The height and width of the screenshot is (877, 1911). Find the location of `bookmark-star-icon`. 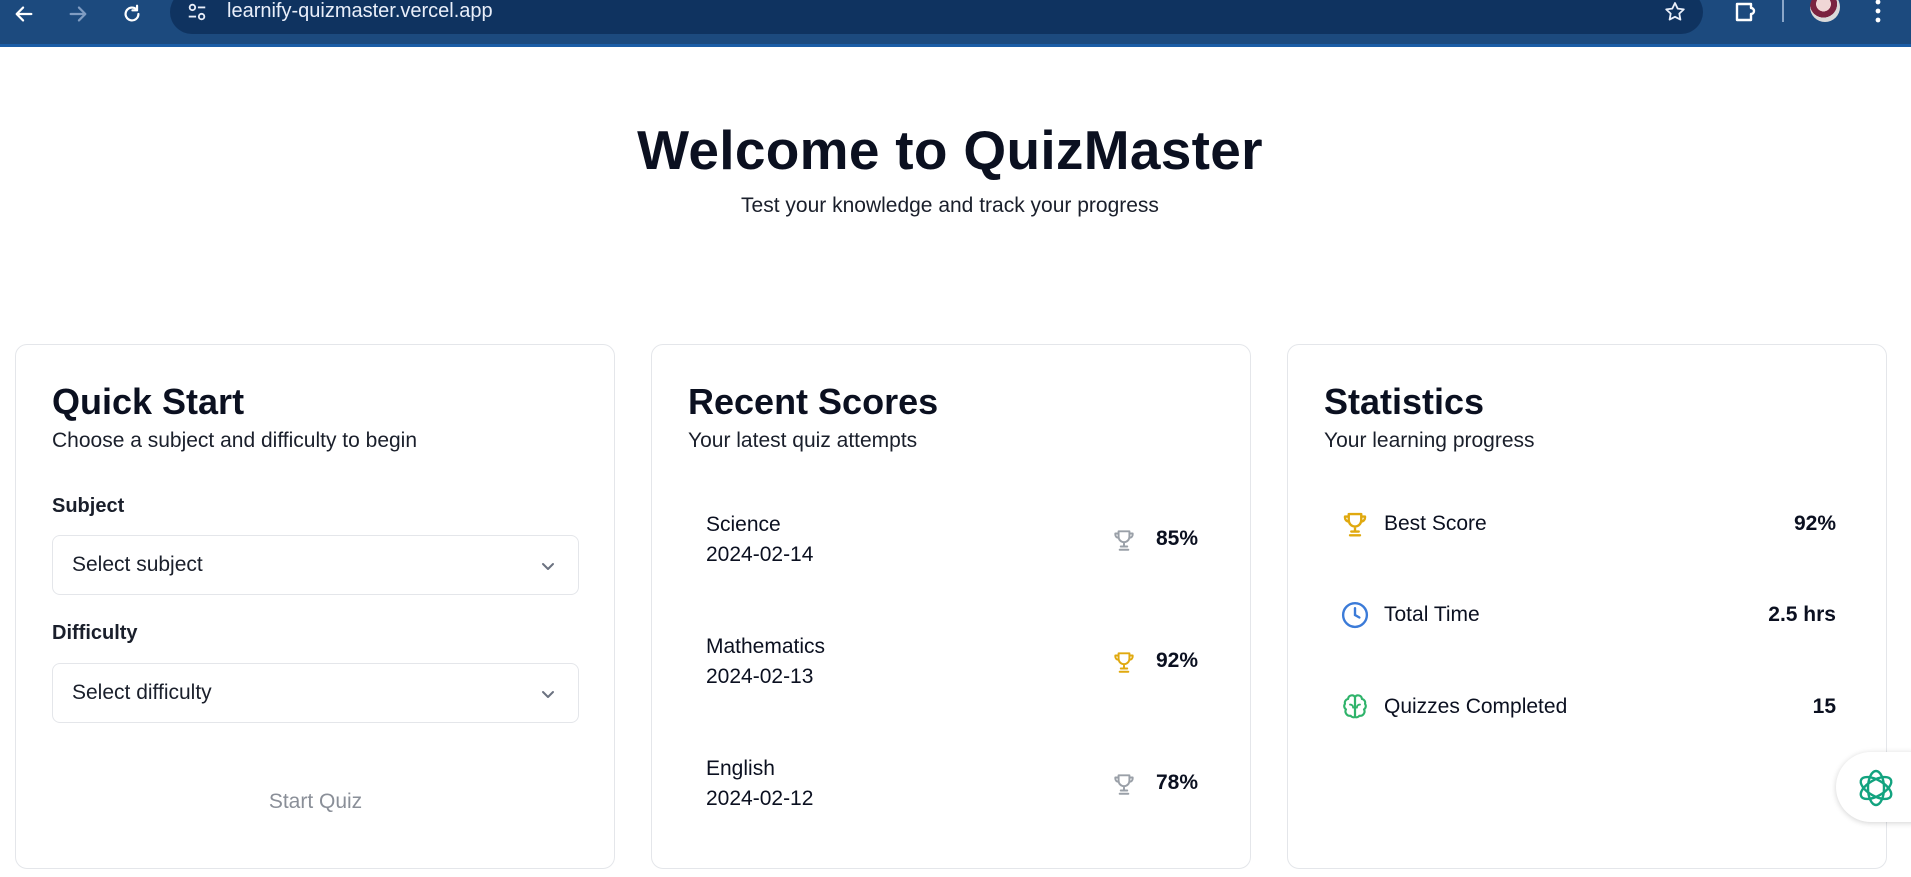

bookmark-star-icon is located at coordinates (1675, 12).